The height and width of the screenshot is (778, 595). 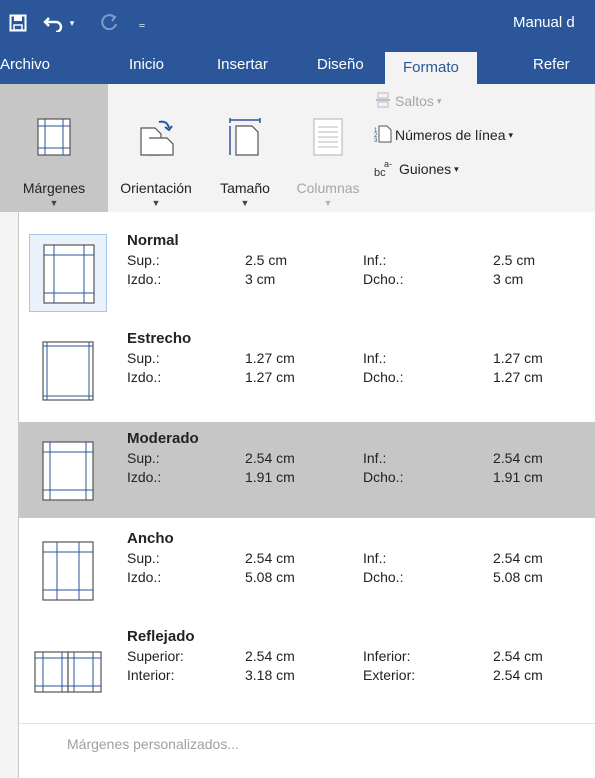 What do you see at coordinates (159, 338) in the screenshot?
I see `option-title: Estrecho` at bounding box center [159, 338].